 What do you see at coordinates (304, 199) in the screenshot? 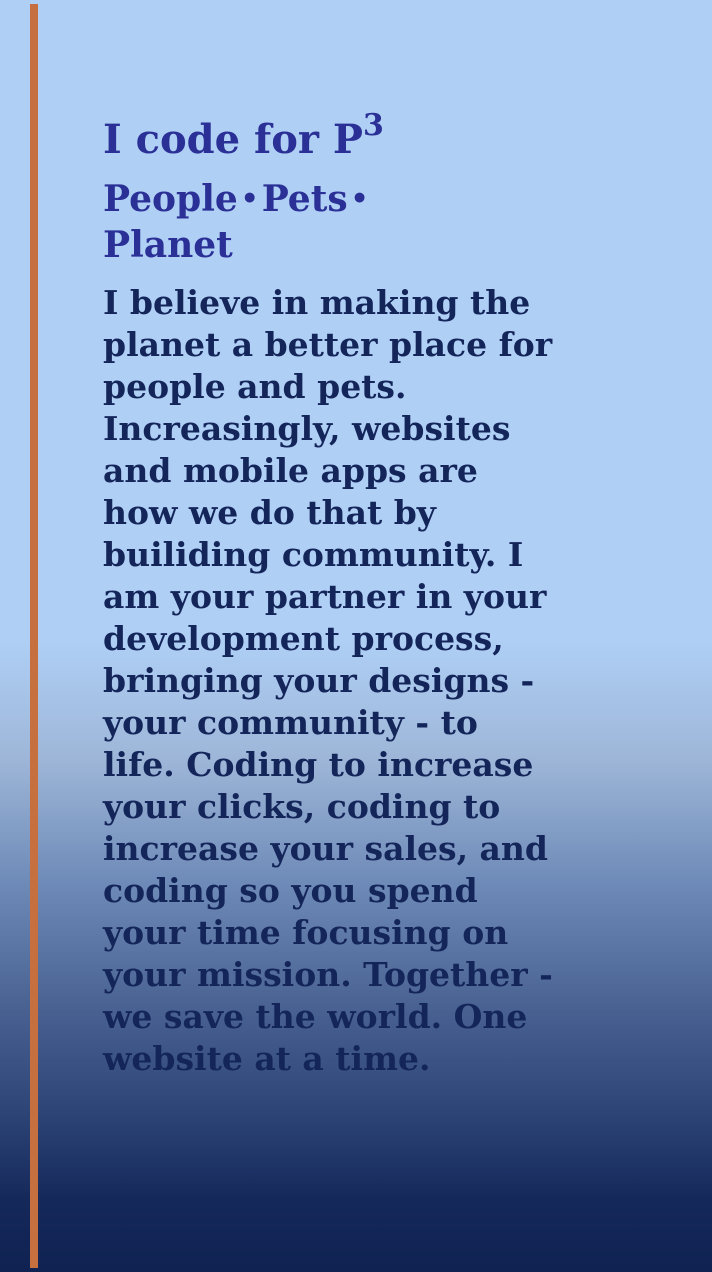
I see `subtitle-item-pets: Pets` at bounding box center [304, 199].